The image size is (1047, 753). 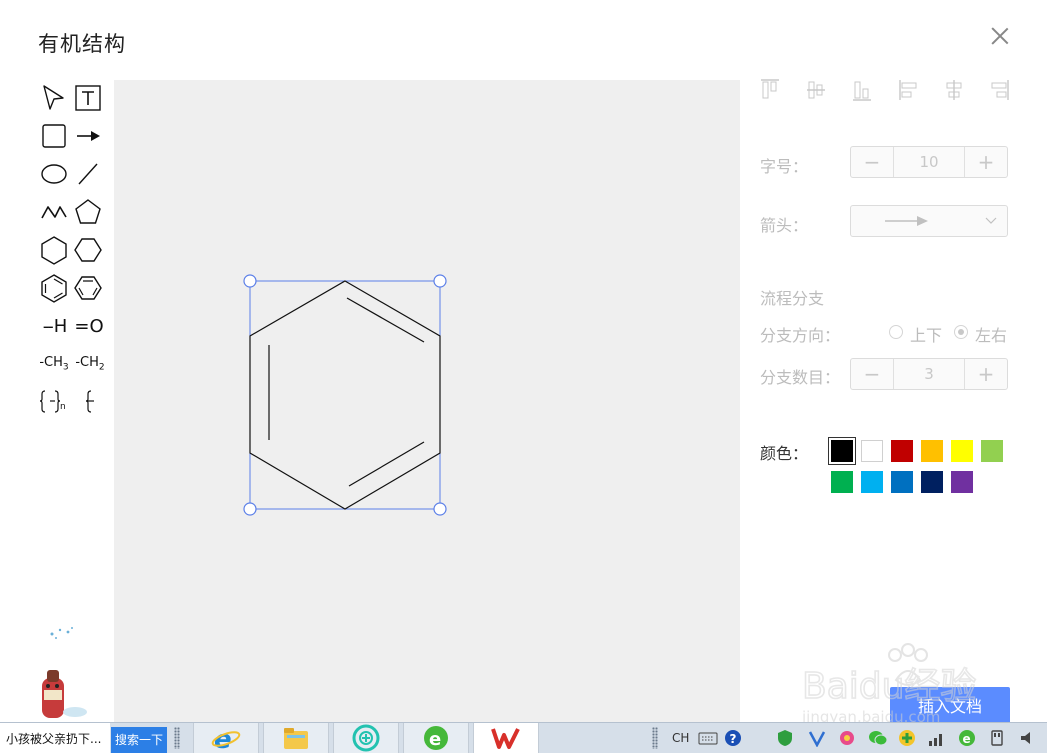 I want to click on branch-count-value: 3, so click(x=929, y=374).